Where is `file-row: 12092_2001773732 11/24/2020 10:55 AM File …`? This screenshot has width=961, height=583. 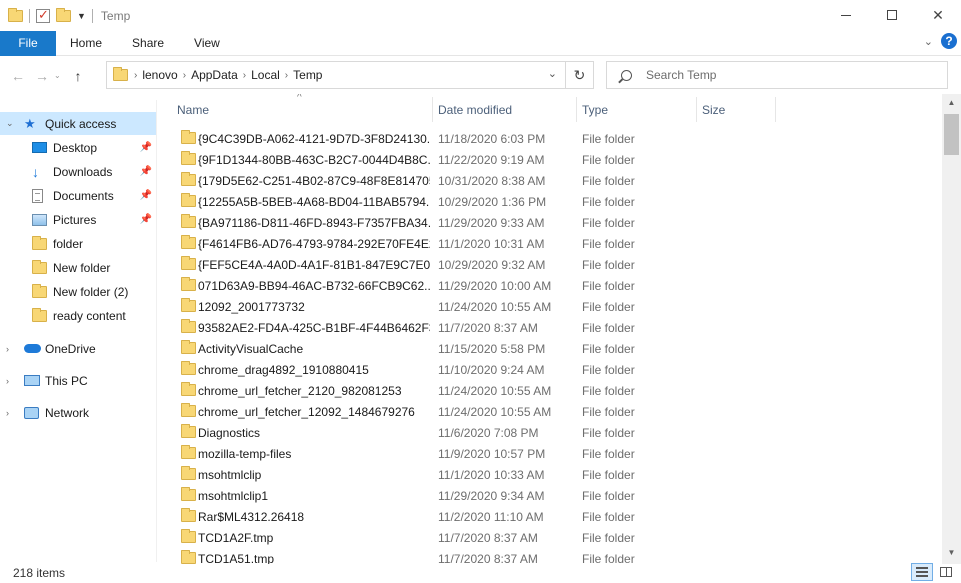 file-row: 12092_2001773732 11/24/2020 10:55 AM File … is located at coordinates (549, 306).